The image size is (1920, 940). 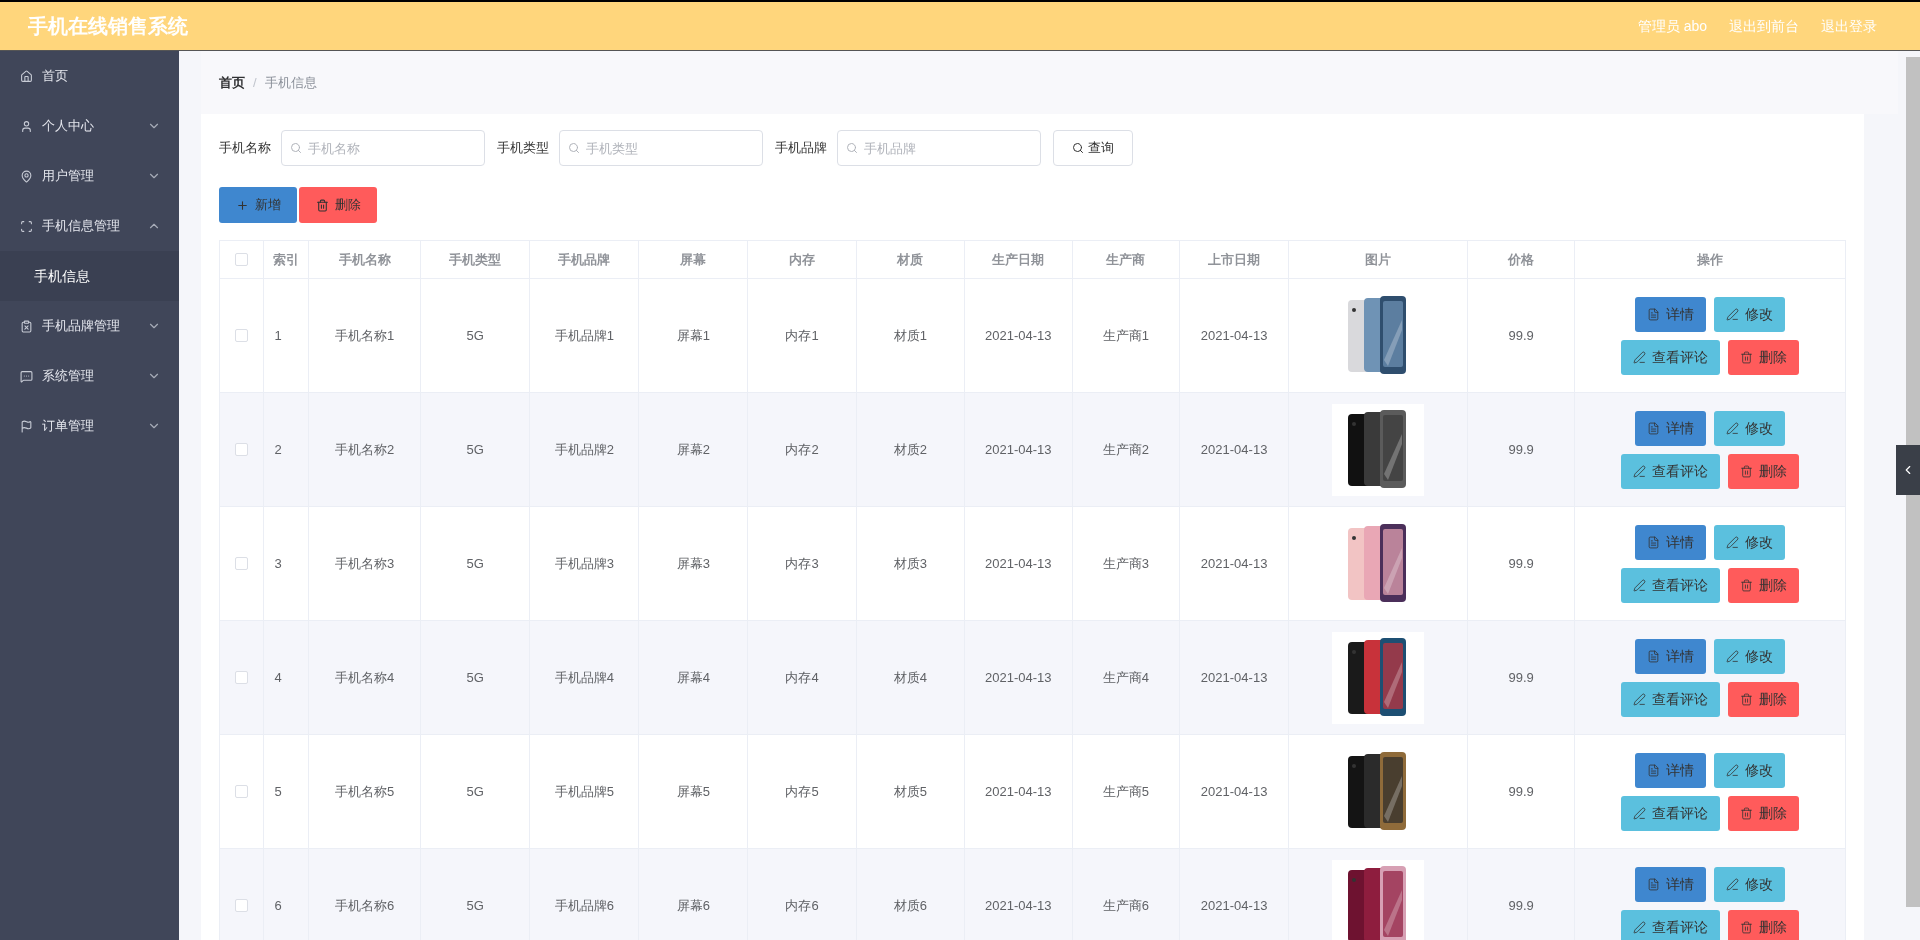 I want to click on add-button: 新增, so click(x=258, y=205).